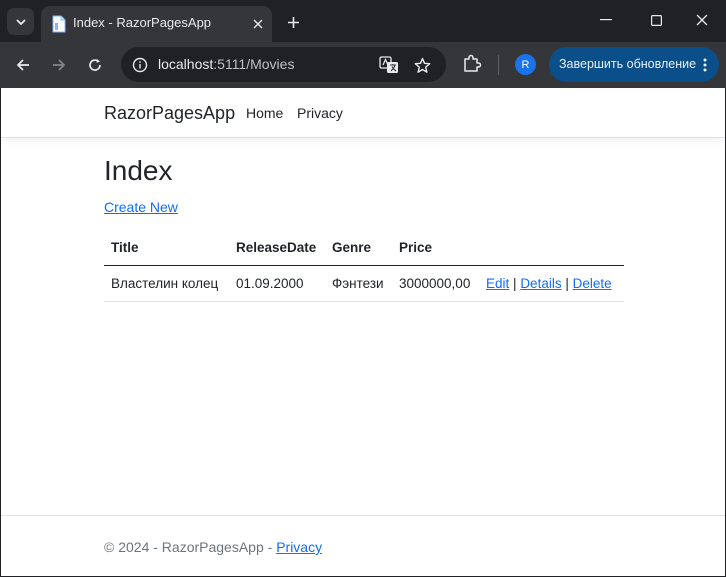  What do you see at coordinates (497, 283) in the screenshot?
I see `edit-link: Edit` at bounding box center [497, 283].